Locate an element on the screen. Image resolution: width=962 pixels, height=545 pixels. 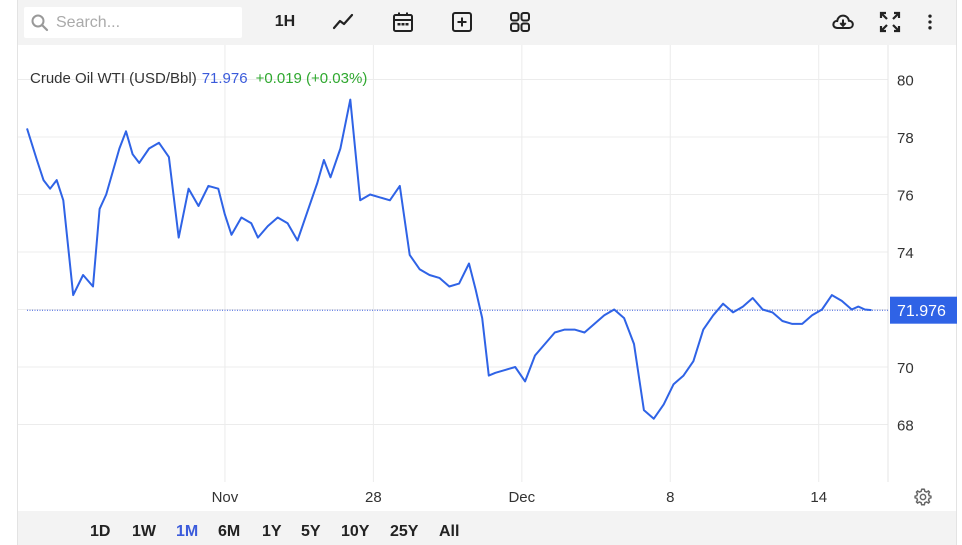
download-button is located at coordinates (843, 22).